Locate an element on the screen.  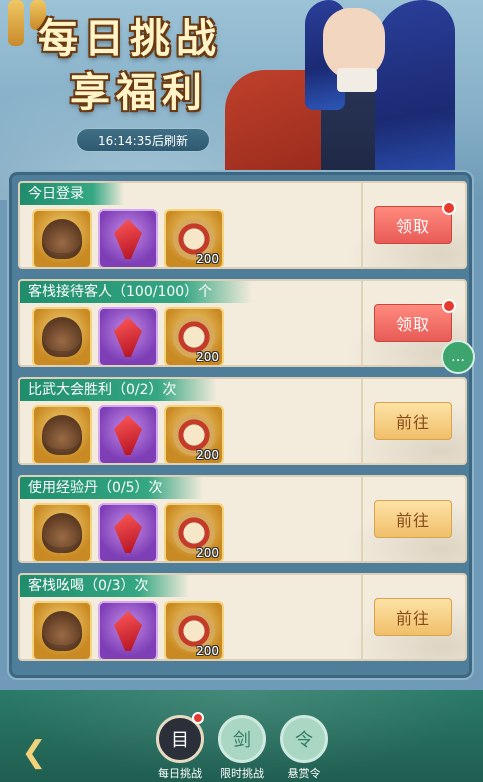
nav-tab-label: 悬赏令 is located at coordinates (304, 773).